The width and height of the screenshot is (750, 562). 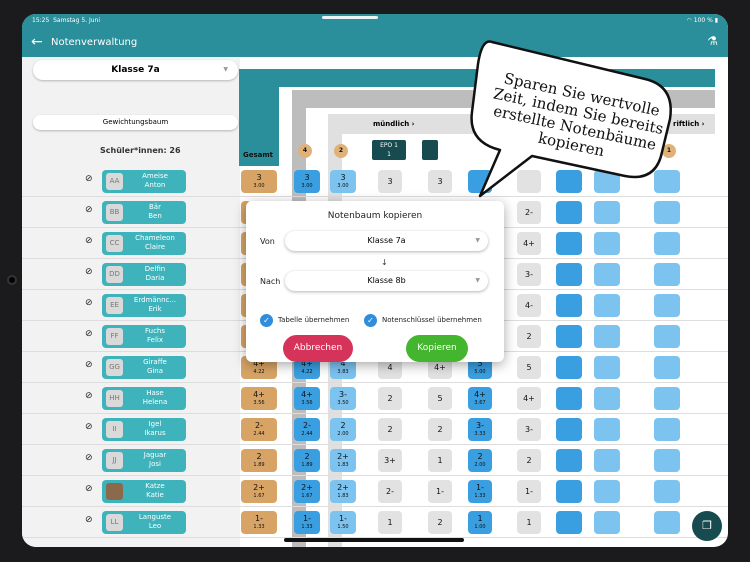 What do you see at coordinates (144, 398) in the screenshot?
I see `student-chip: HH Hase Helena` at bounding box center [144, 398].